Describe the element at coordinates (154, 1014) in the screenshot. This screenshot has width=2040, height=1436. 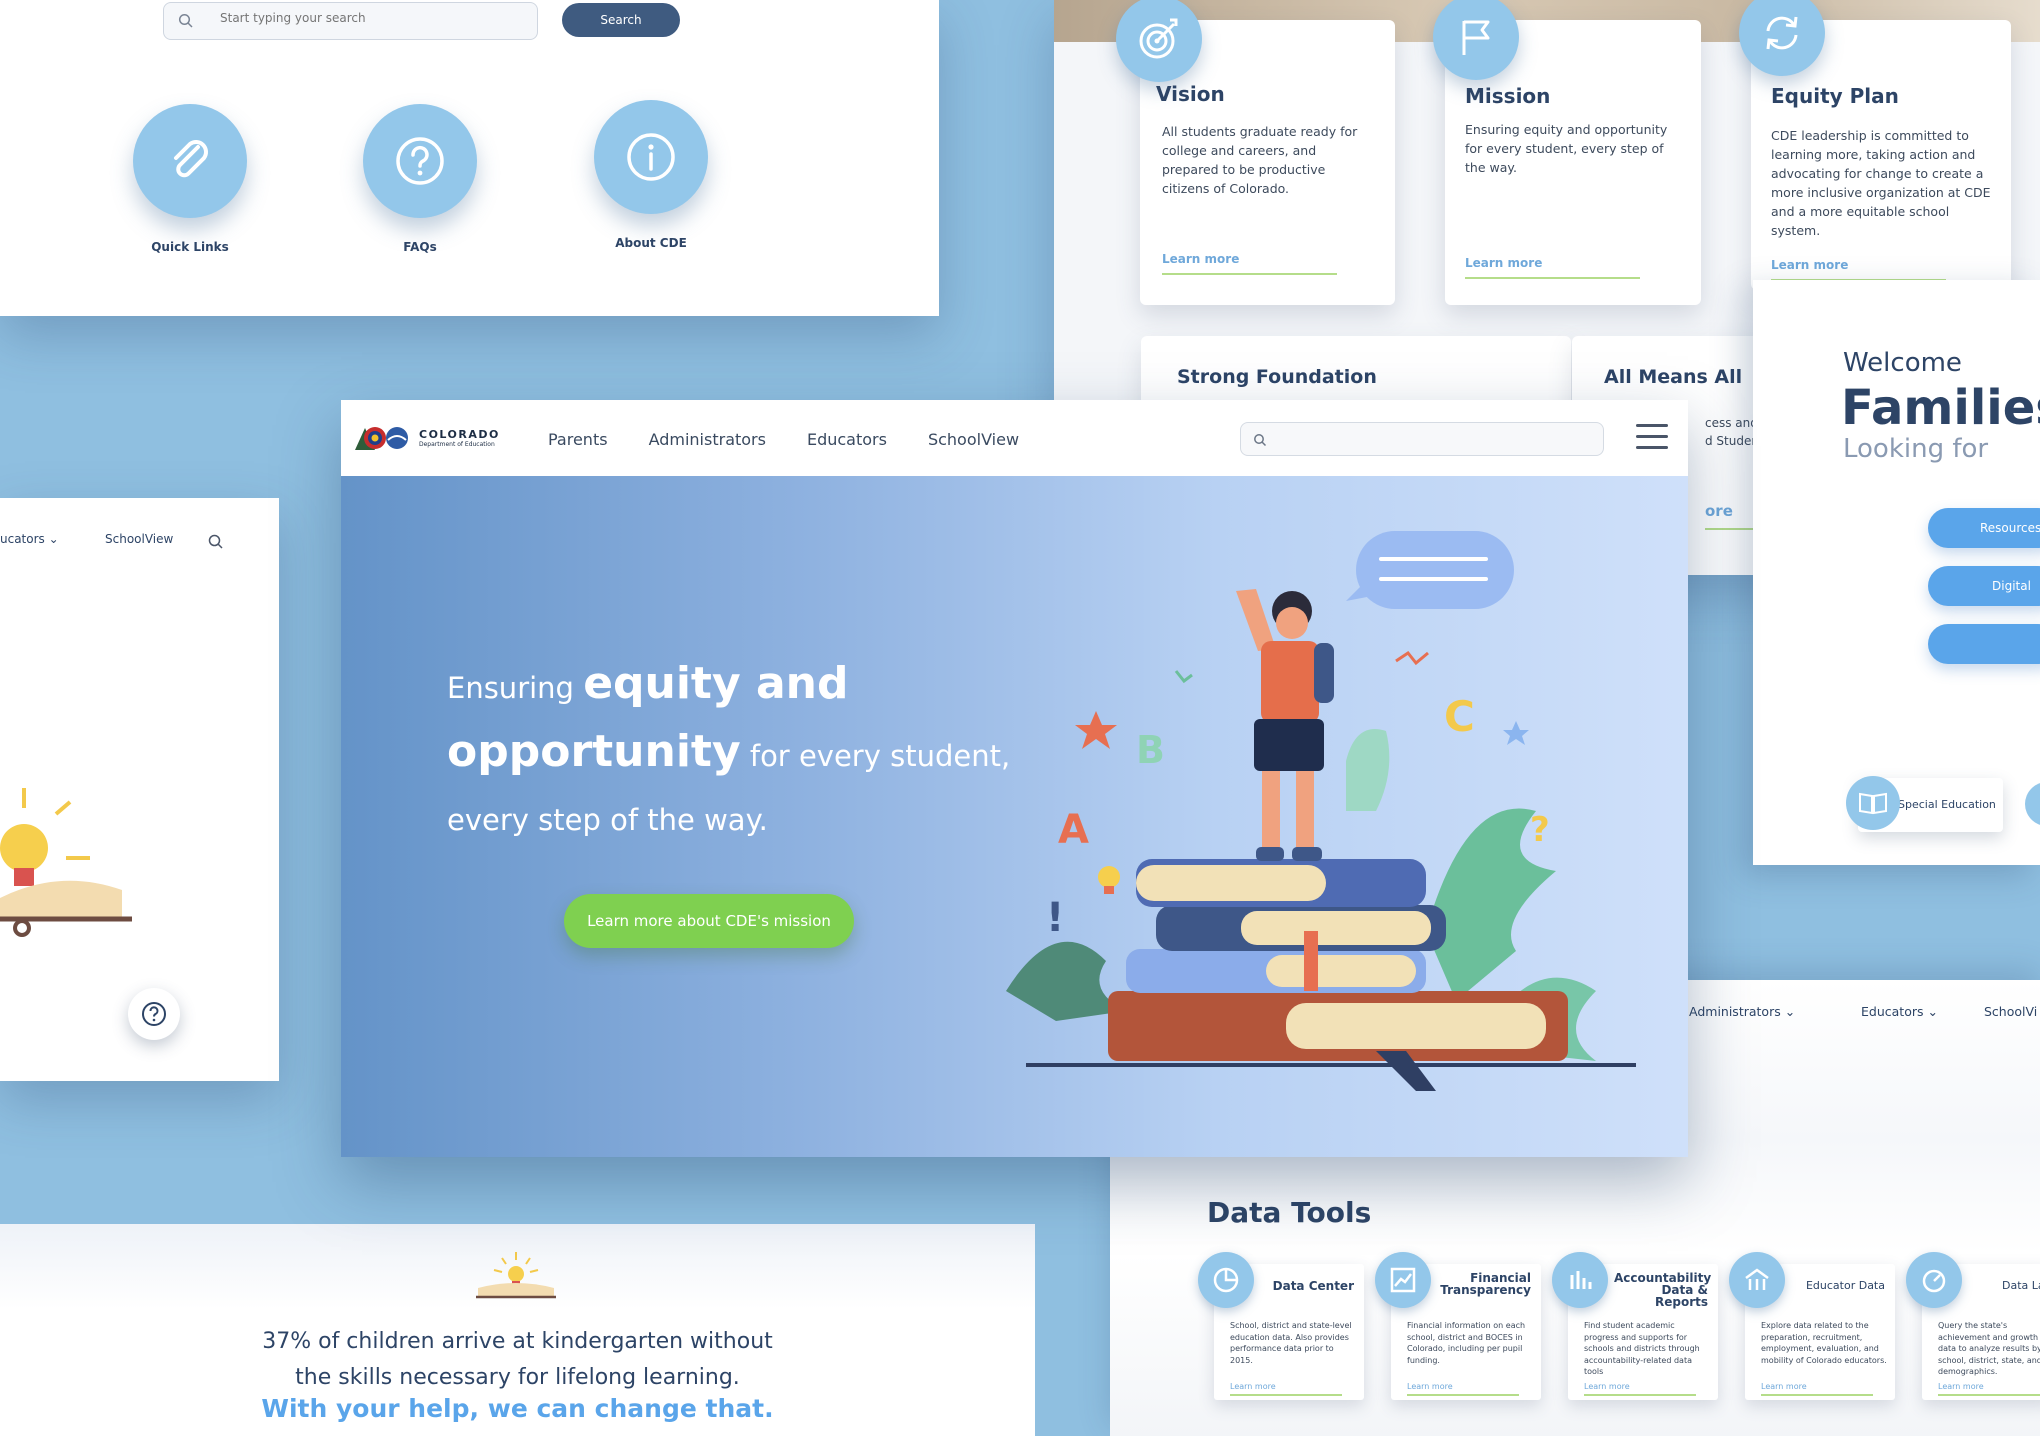
I see `help-button` at that location.